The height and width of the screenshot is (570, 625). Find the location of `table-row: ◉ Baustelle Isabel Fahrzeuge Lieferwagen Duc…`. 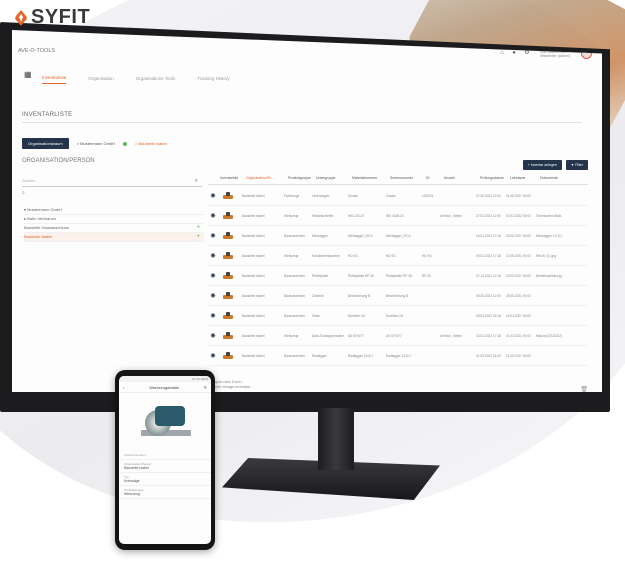

table-row: ◉ Baustelle Isabel Fahrzeuge Lieferwagen Duc… is located at coordinates (398, 196).